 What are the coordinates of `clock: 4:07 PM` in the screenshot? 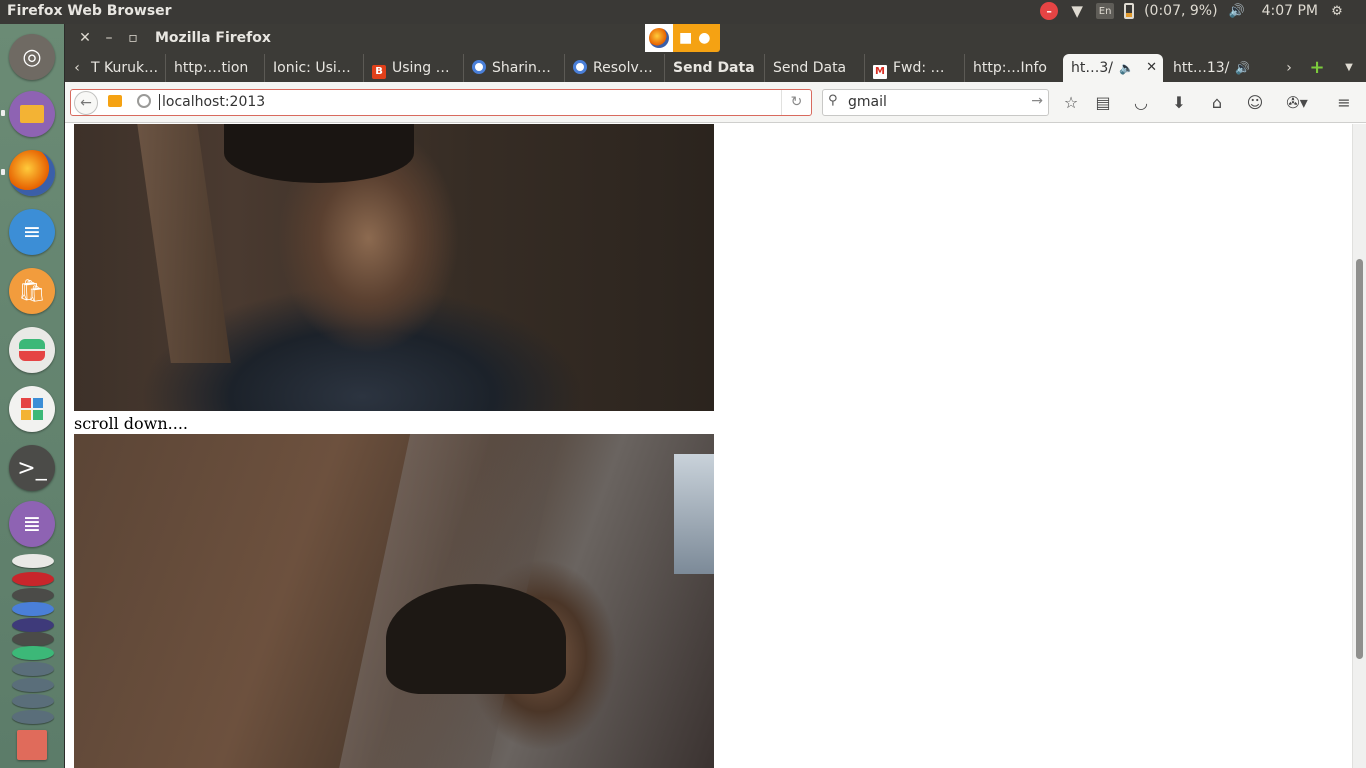 It's located at (1290, 11).